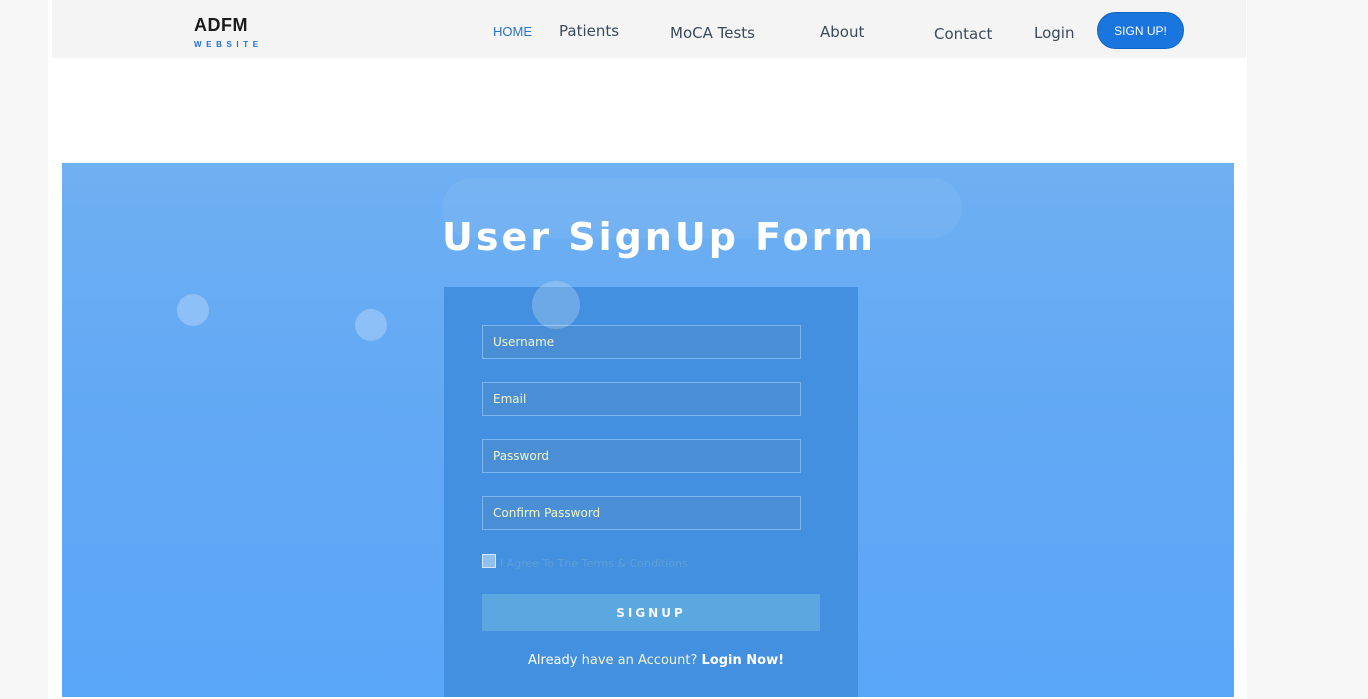  Describe the element at coordinates (842, 32) in the screenshot. I see `nav-about-link: About` at that location.